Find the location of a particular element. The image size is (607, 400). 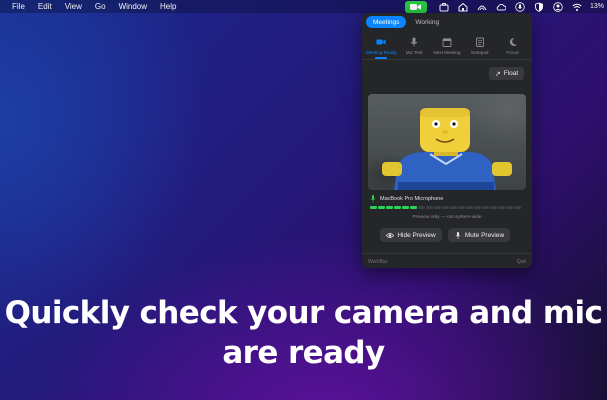

app-name: WorkBar is located at coordinates (378, 262).